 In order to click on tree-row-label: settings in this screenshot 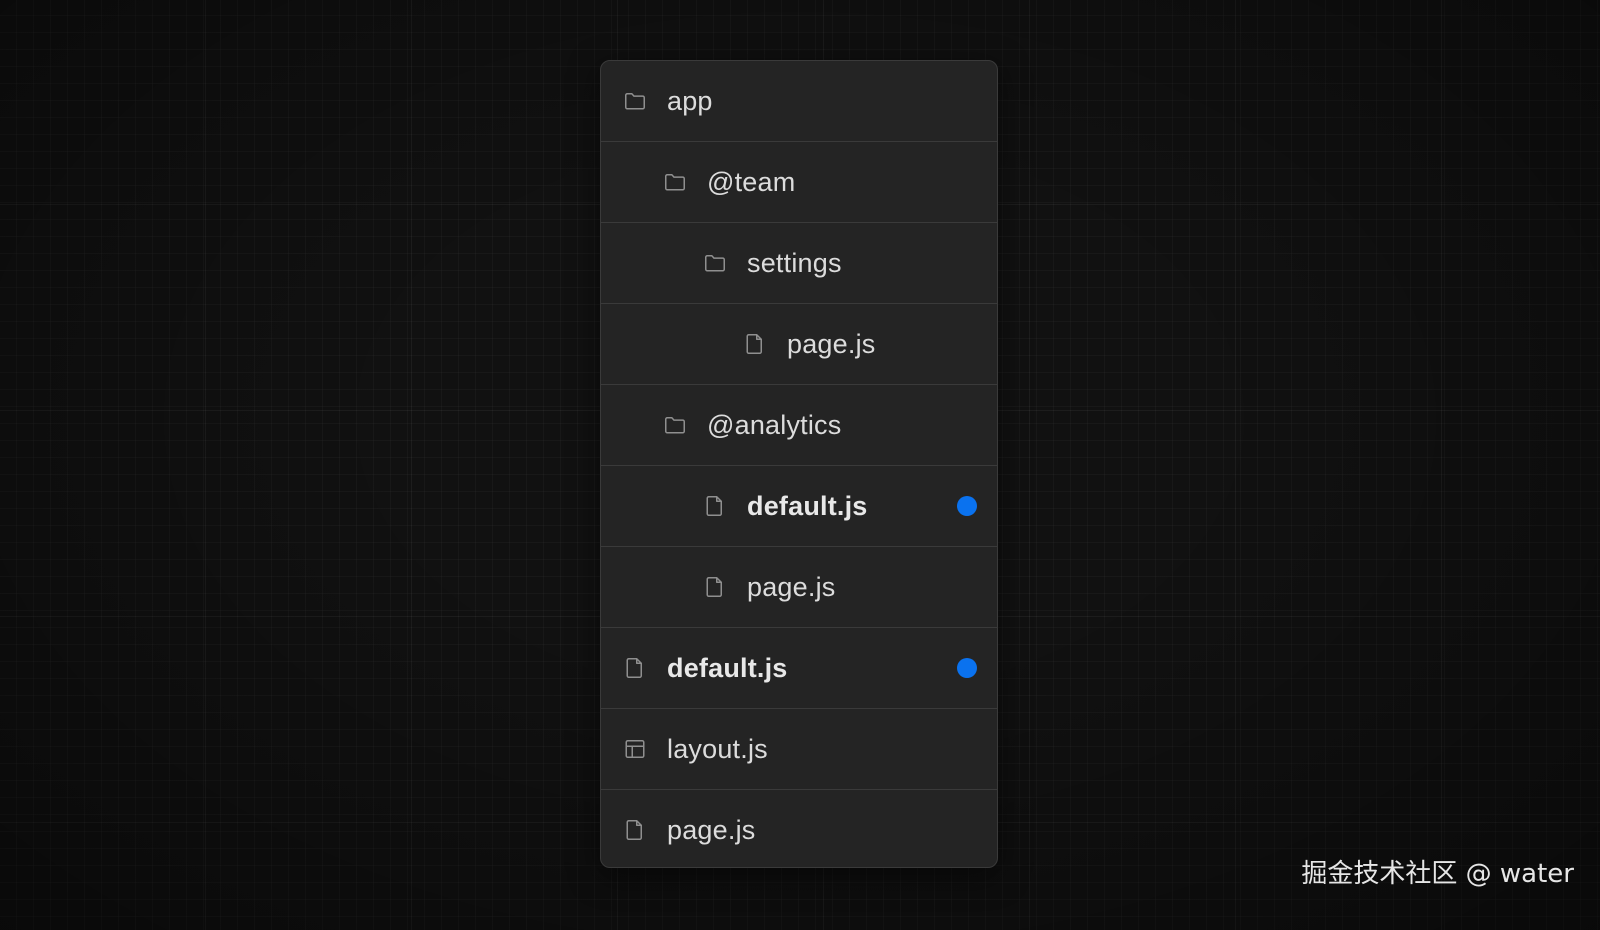, I will do `click(794, 262)`.